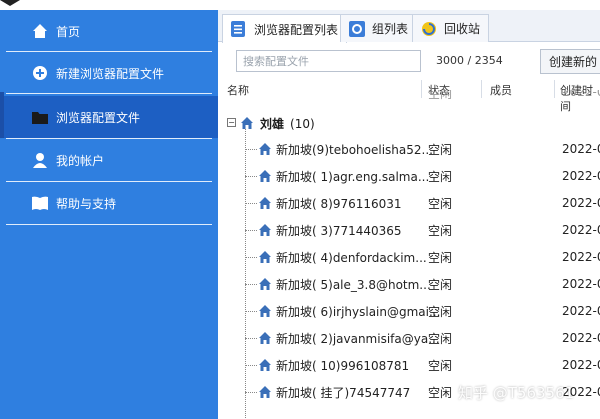  What do you see at coordinates (40, 73) in the screenshot?
I see `plus-circle-icon` at bounding box center [40, 73].